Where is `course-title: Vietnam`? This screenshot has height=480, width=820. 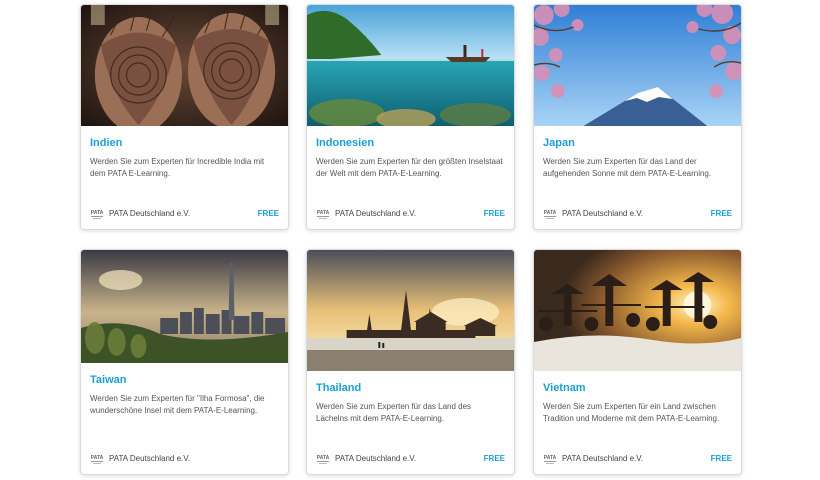
course-title: Vietnam is located at coordinates (564, 388).